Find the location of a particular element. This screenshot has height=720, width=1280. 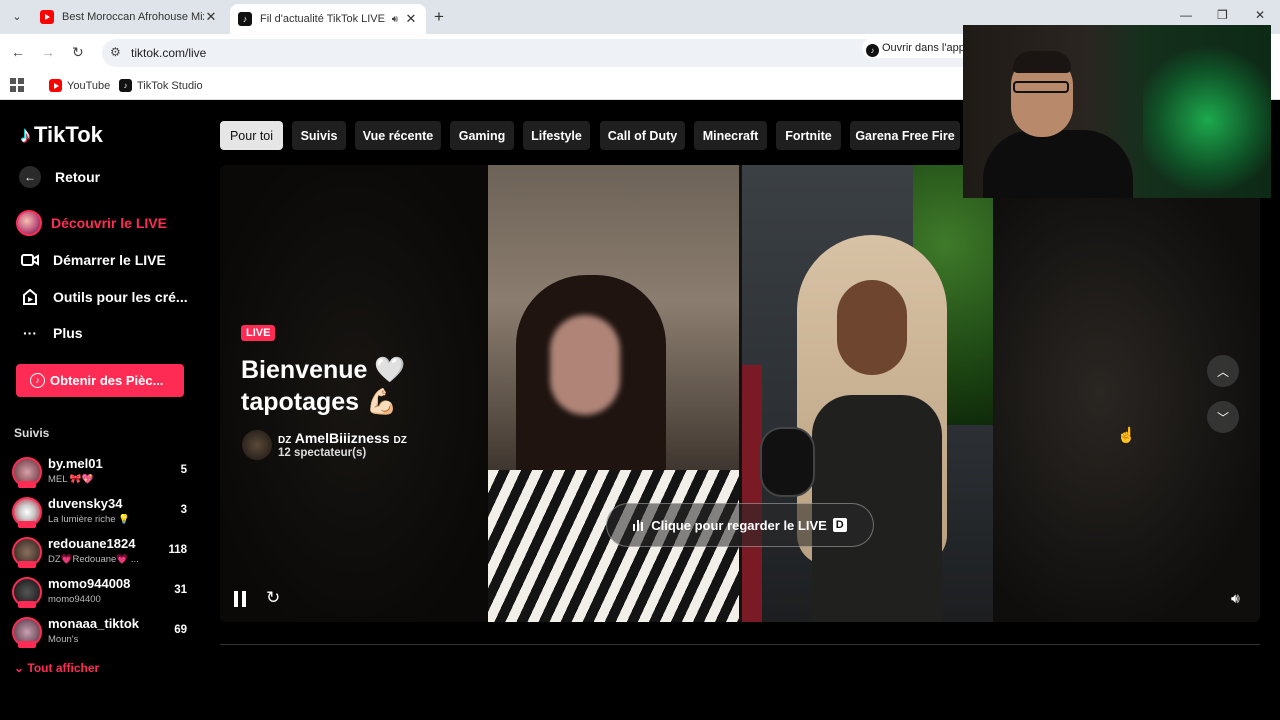

live-title-line: Bienvenue 🤍 is located at coordinates (323, 370).